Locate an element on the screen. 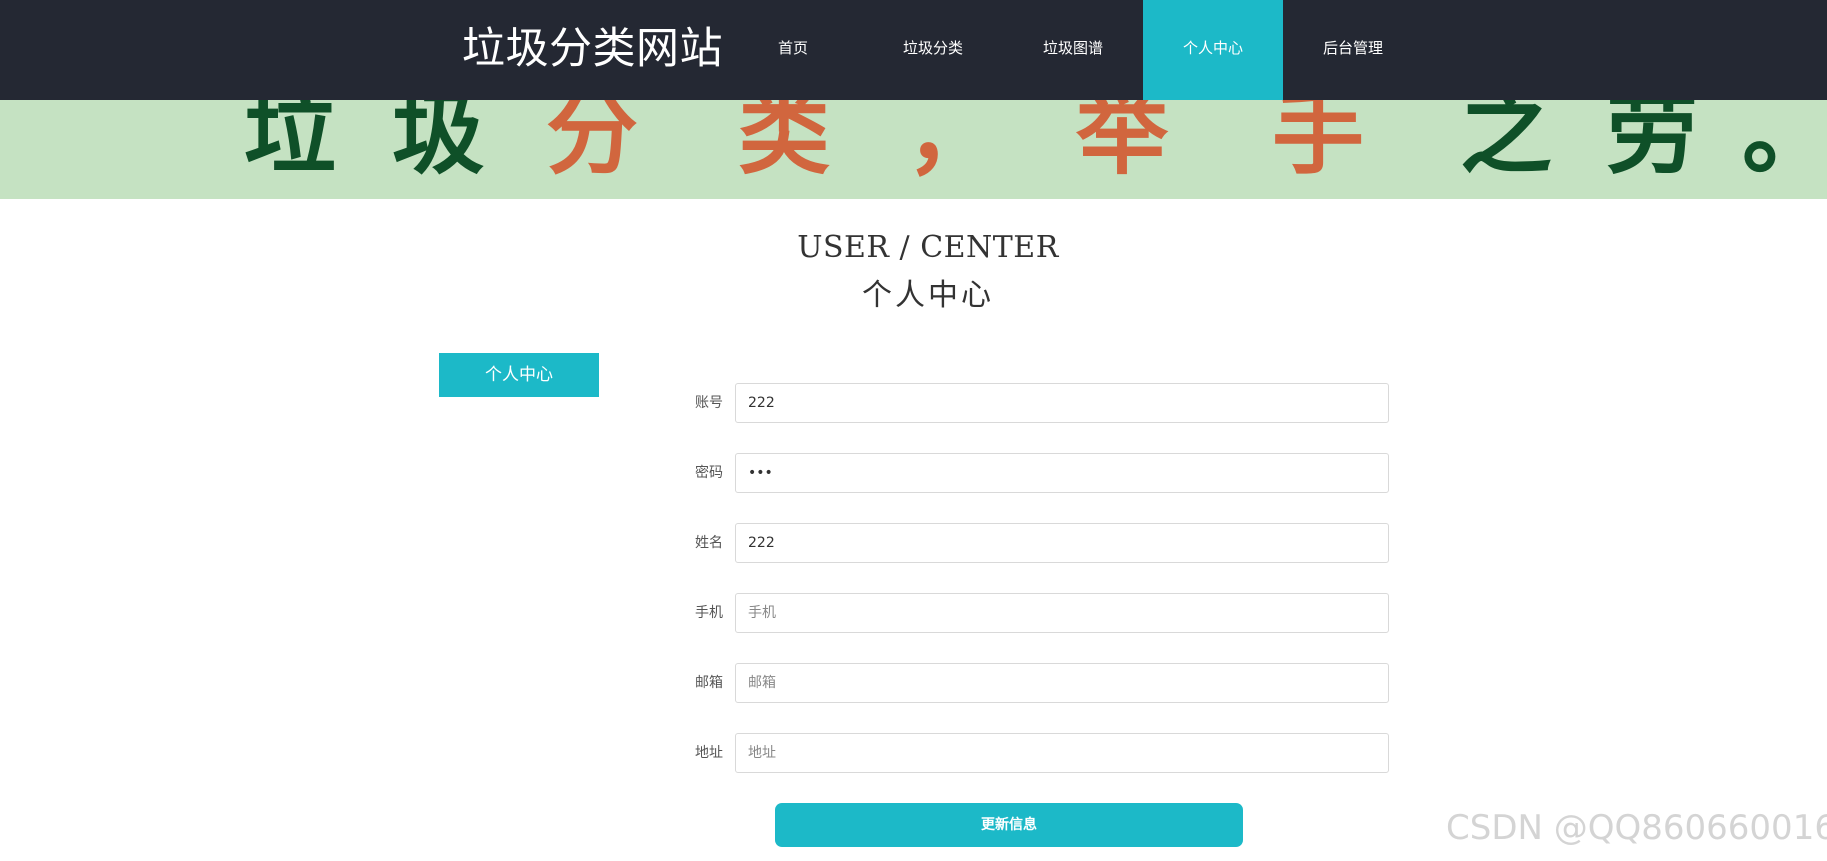  form-row-address: 地址 is located at coordinates (1035, 753).